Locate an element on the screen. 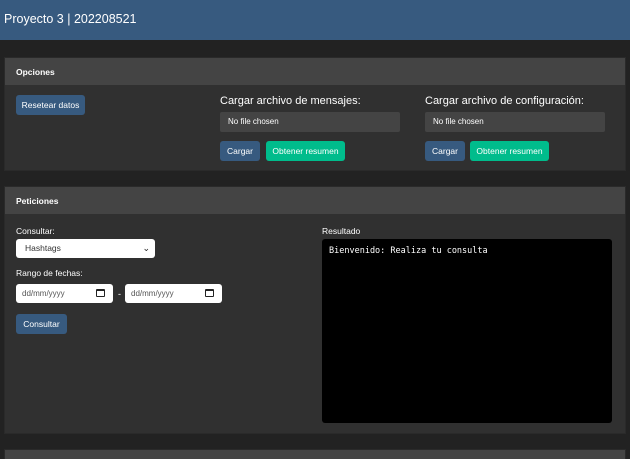 Image resolution: width=630 pixels, height=459 pixels. reset-data-button: Resetear datos is located at coordinates (50, 105).